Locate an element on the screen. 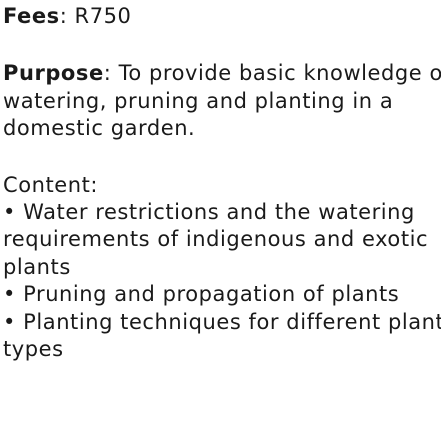 Image resolution: width=441 pixels, height=432 pixels. purpose-text-1: To provide basic knowledge of is located at coordinates (279, 73).